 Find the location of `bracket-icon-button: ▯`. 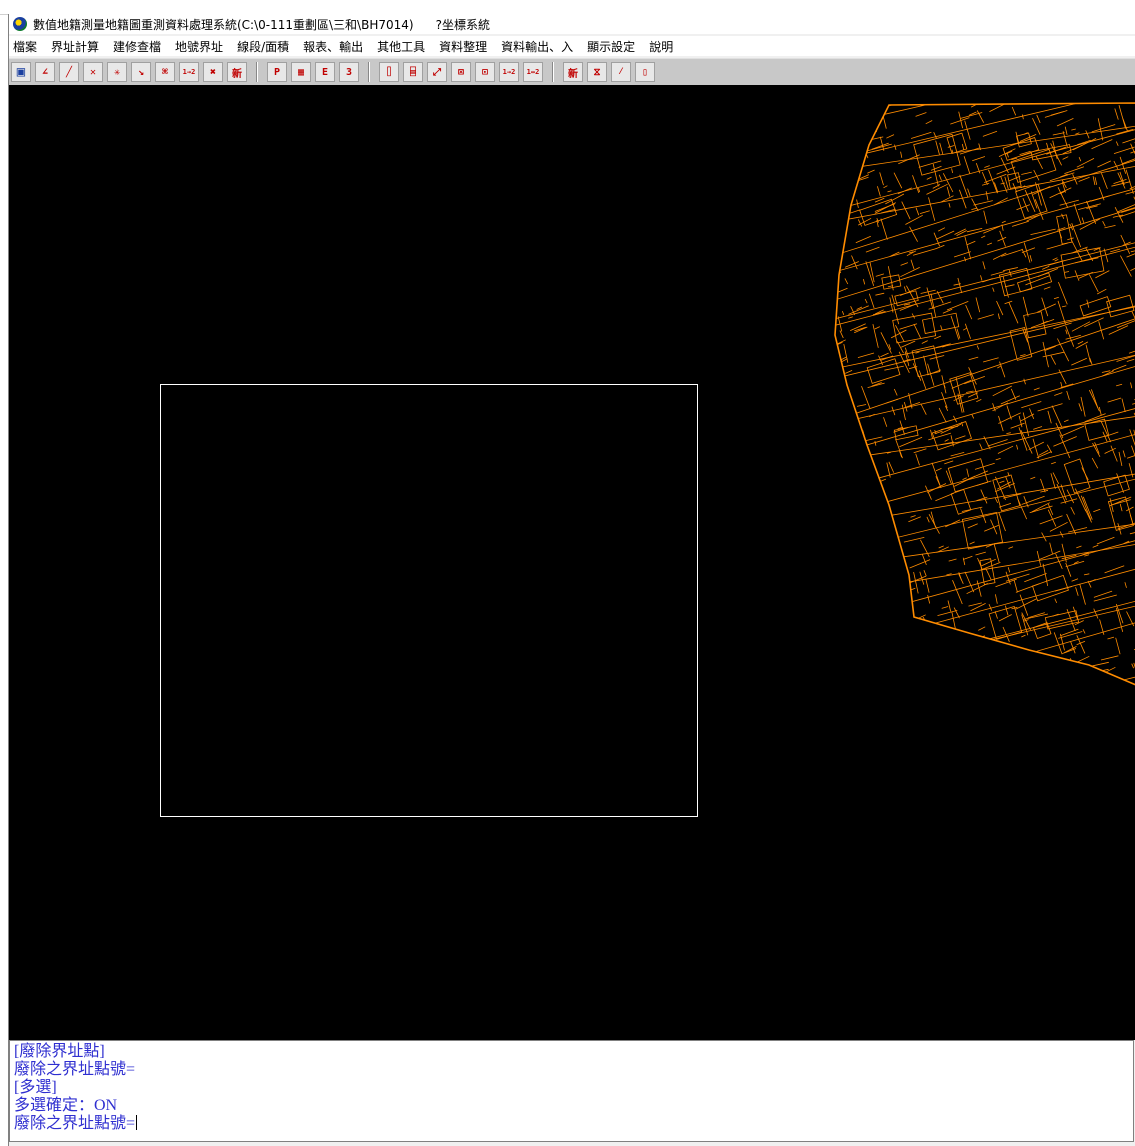

bracket-icon-button: ▯ is located at coordinates (645, 72).